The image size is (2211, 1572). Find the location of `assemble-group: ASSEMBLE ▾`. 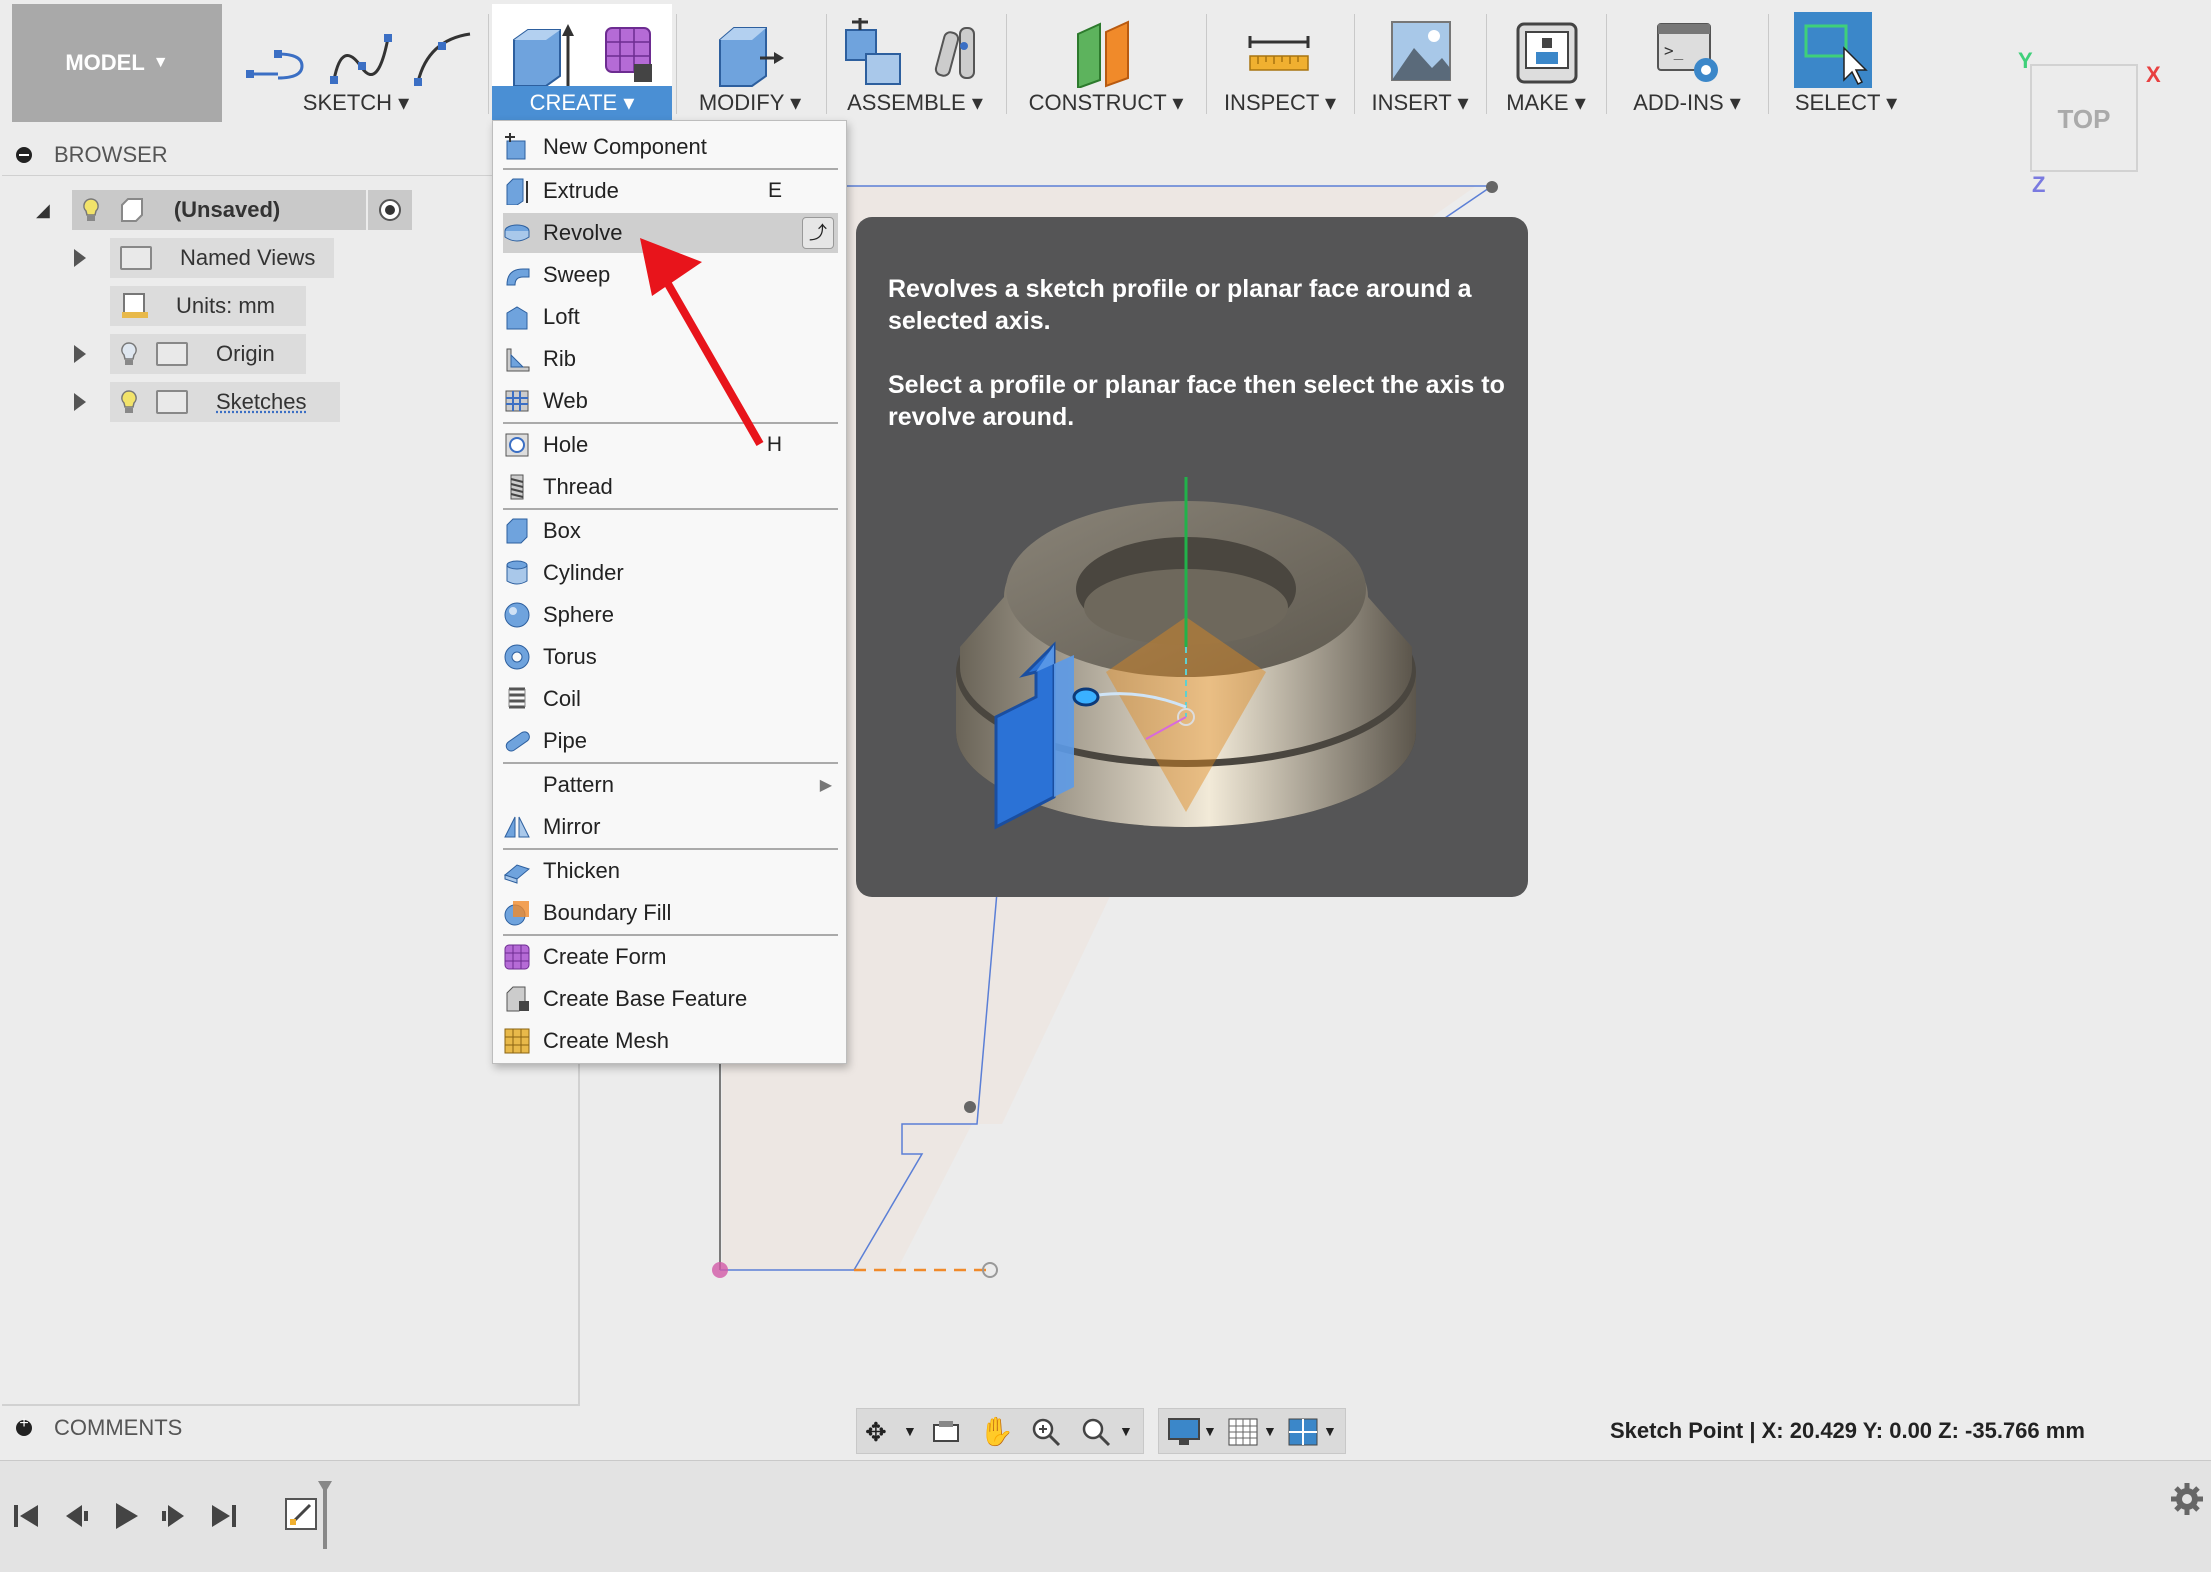

assemble-group: ASSEMBLE ▾ is located at coordinates (915, 63).